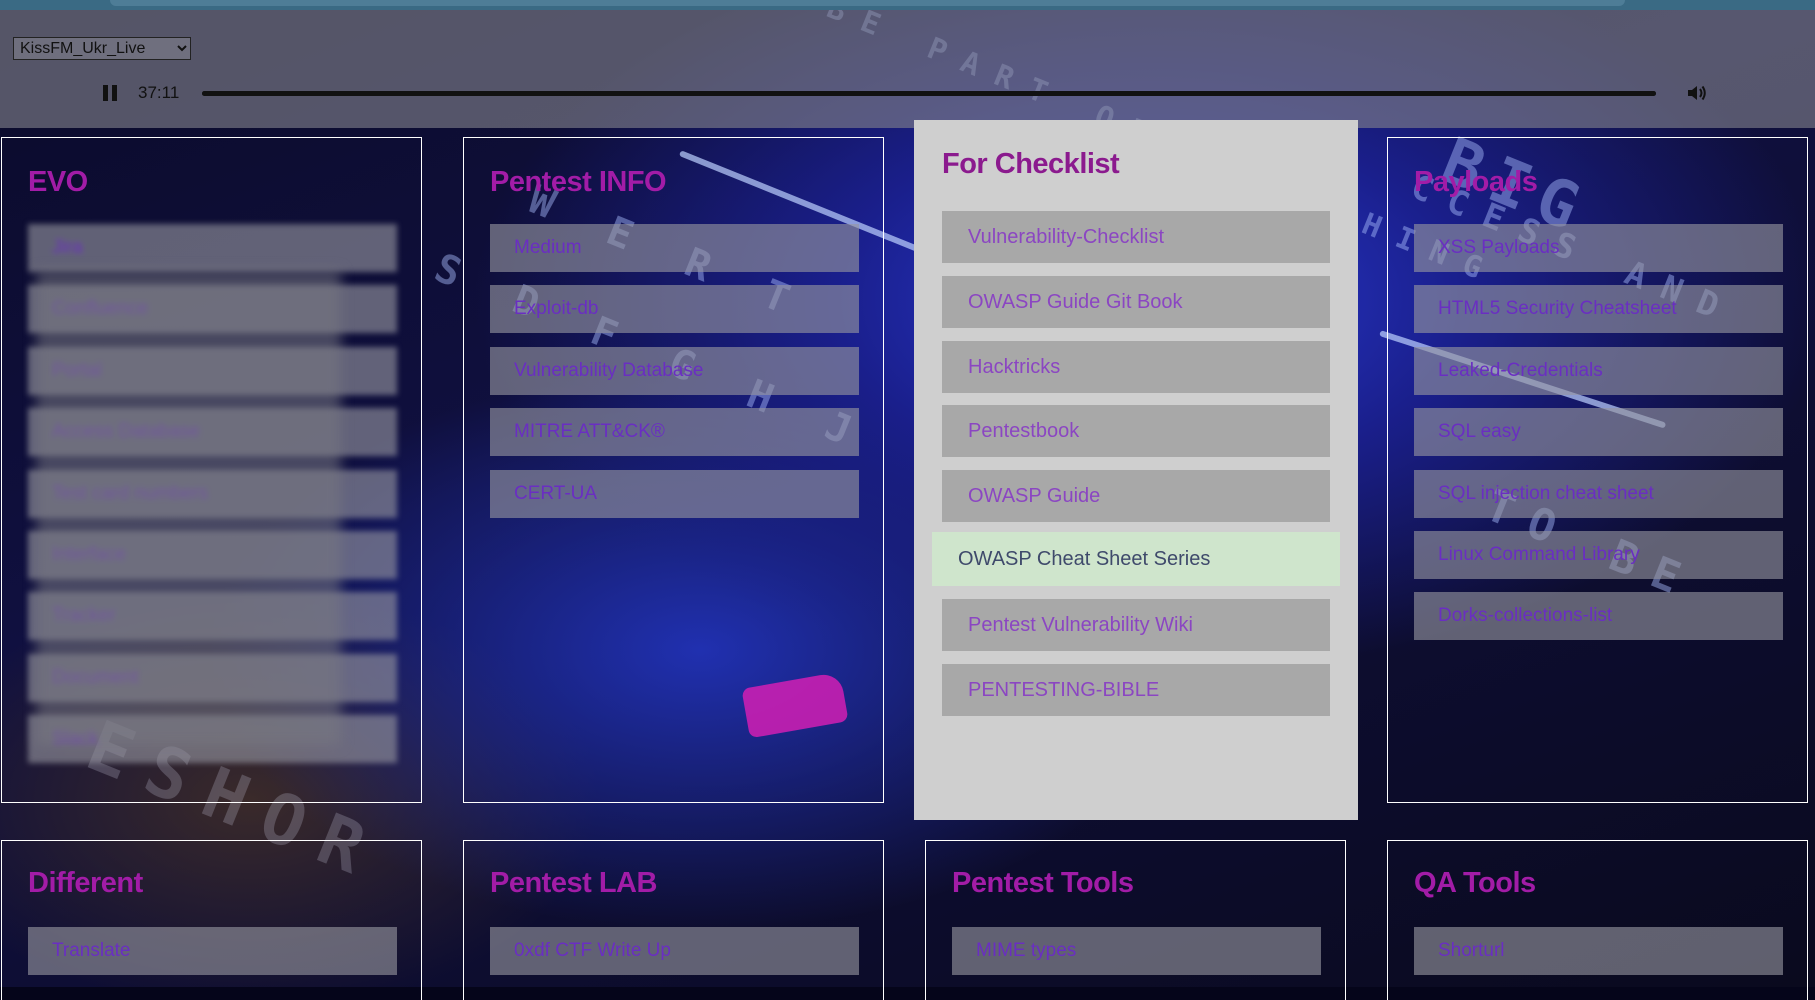 The height and width of the screenshot is (1000, 1815). What do you see at coordinates (573, 883) in the screenshot?
I see `section-title: Pentest LAB` at bounding box center [573, 883].